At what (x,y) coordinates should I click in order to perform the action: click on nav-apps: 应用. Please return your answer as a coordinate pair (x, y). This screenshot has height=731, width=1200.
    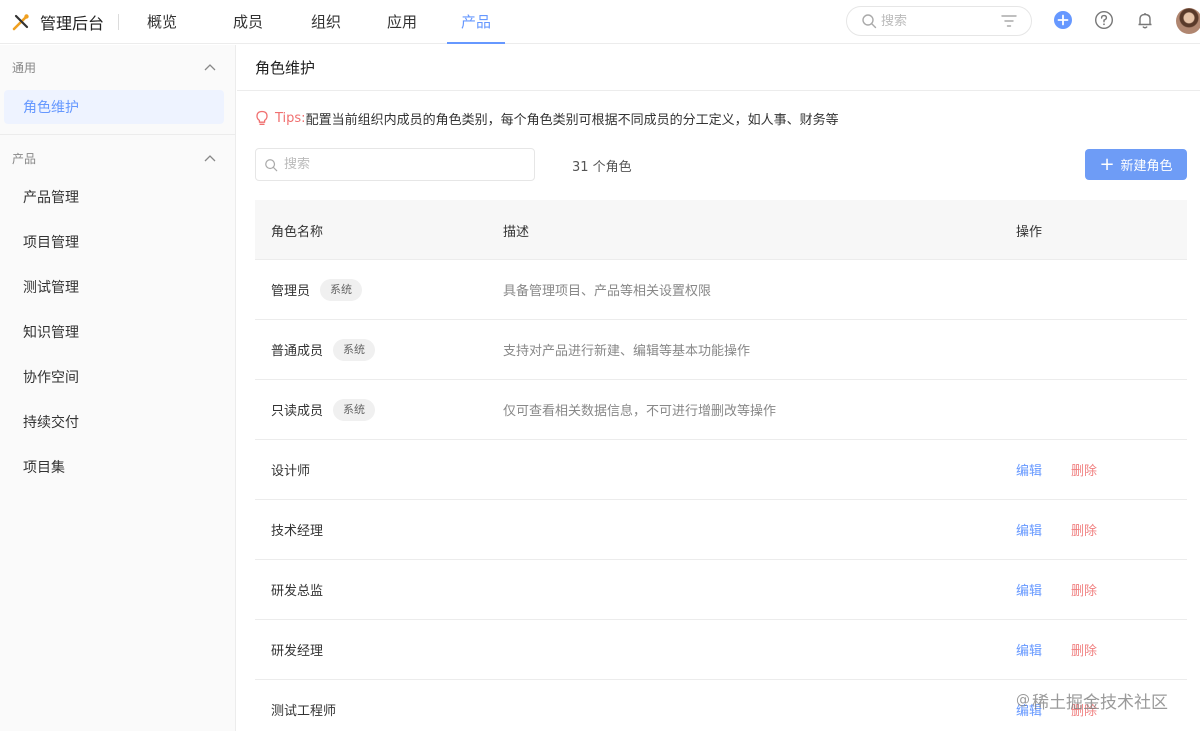
    Looking at the image, I should click on (402, 22).